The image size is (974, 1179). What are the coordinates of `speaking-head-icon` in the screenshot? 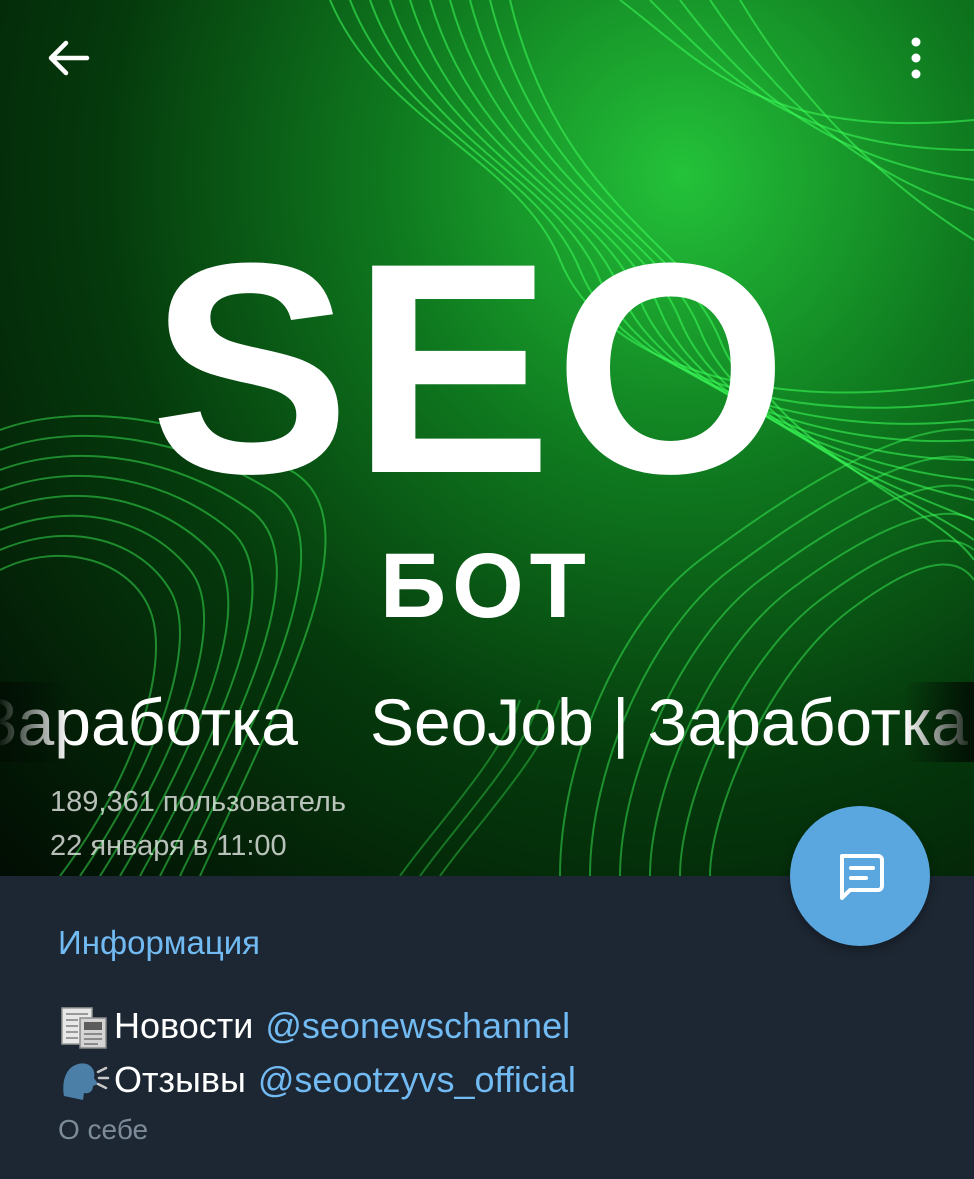 It's located at (86, 1081).